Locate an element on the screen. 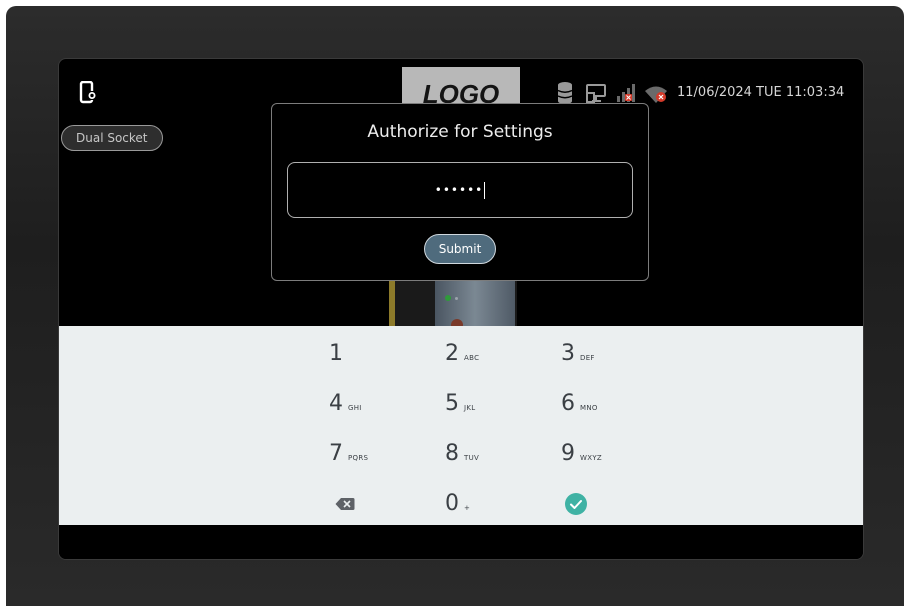 The width and height of the screenshot is (904, 606). backspace-icon is located at coordinates (345, 503).